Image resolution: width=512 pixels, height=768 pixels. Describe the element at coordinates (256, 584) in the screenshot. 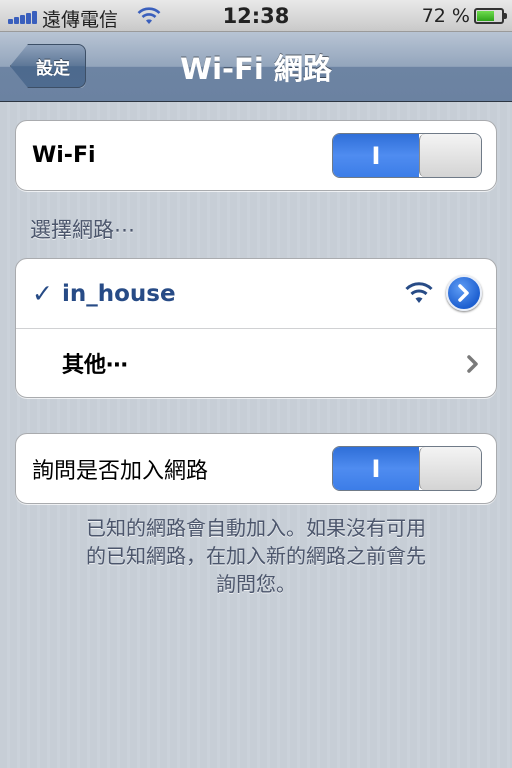

I see `explanation-line-3: 詢問您。` at that location.